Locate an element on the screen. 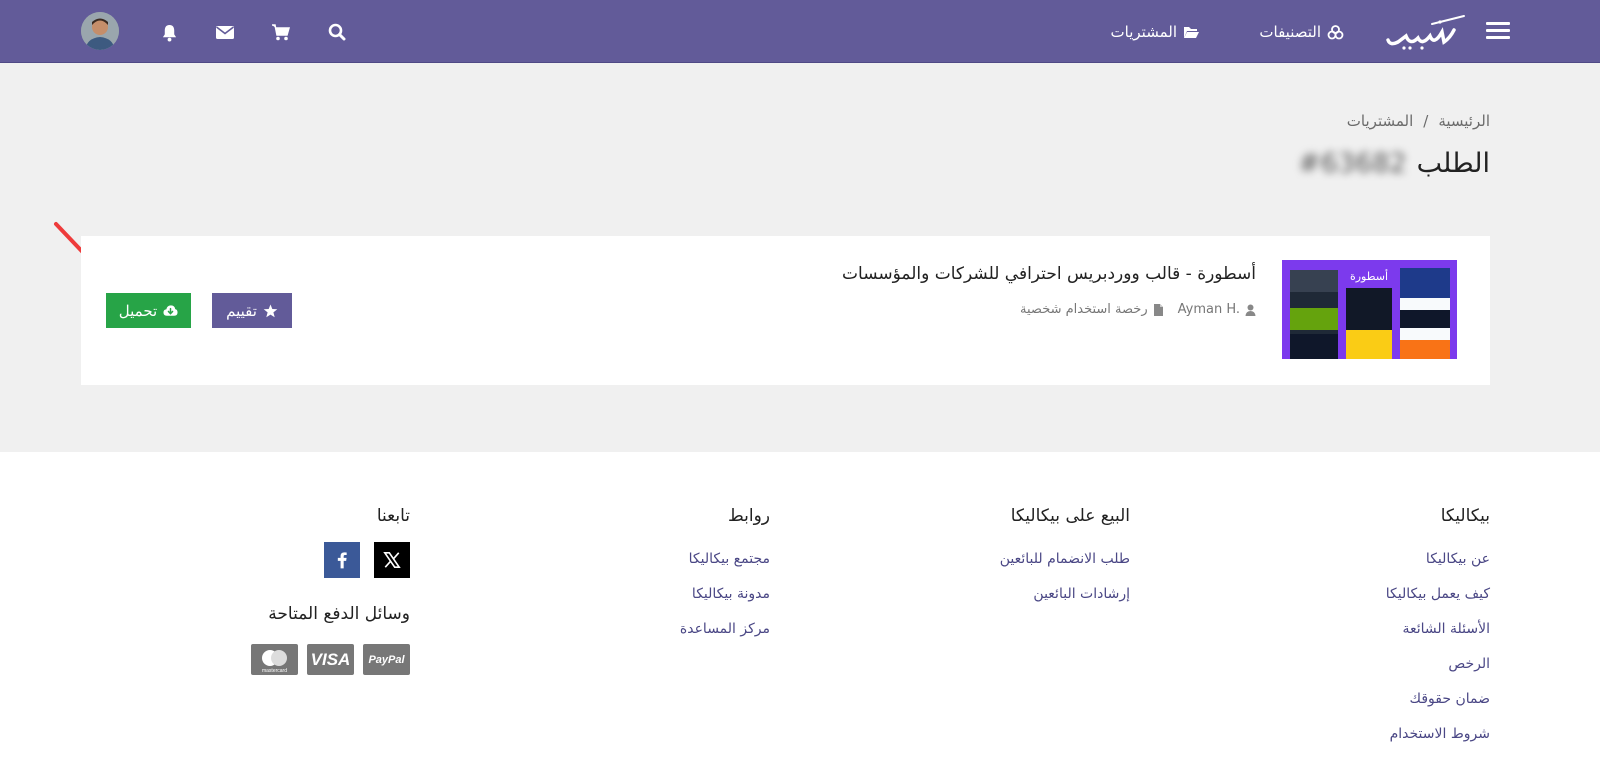 The height and width of the screenshot is (769, 1600). nav-categories: التصنيفات is located at coordinates (1301, 32).